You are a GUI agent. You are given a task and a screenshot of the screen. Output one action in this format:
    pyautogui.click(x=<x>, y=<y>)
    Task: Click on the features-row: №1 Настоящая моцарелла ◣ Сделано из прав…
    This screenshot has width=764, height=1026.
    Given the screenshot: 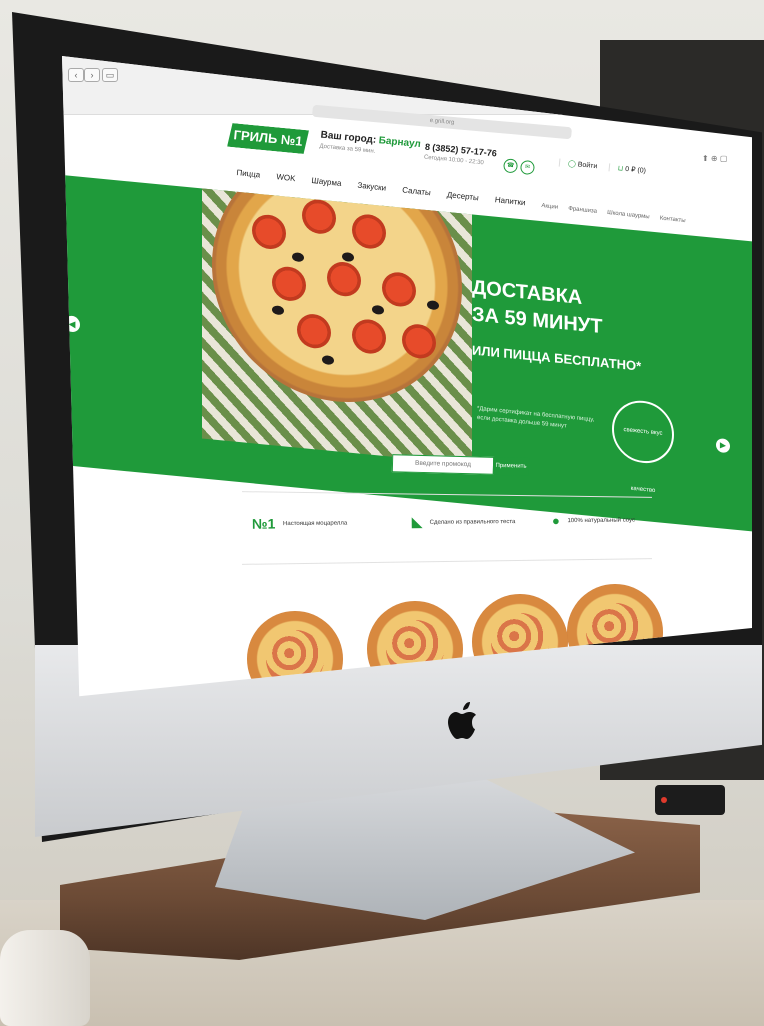 What is the action you would take?
    pyautogui.click(x=457, y=529)
    